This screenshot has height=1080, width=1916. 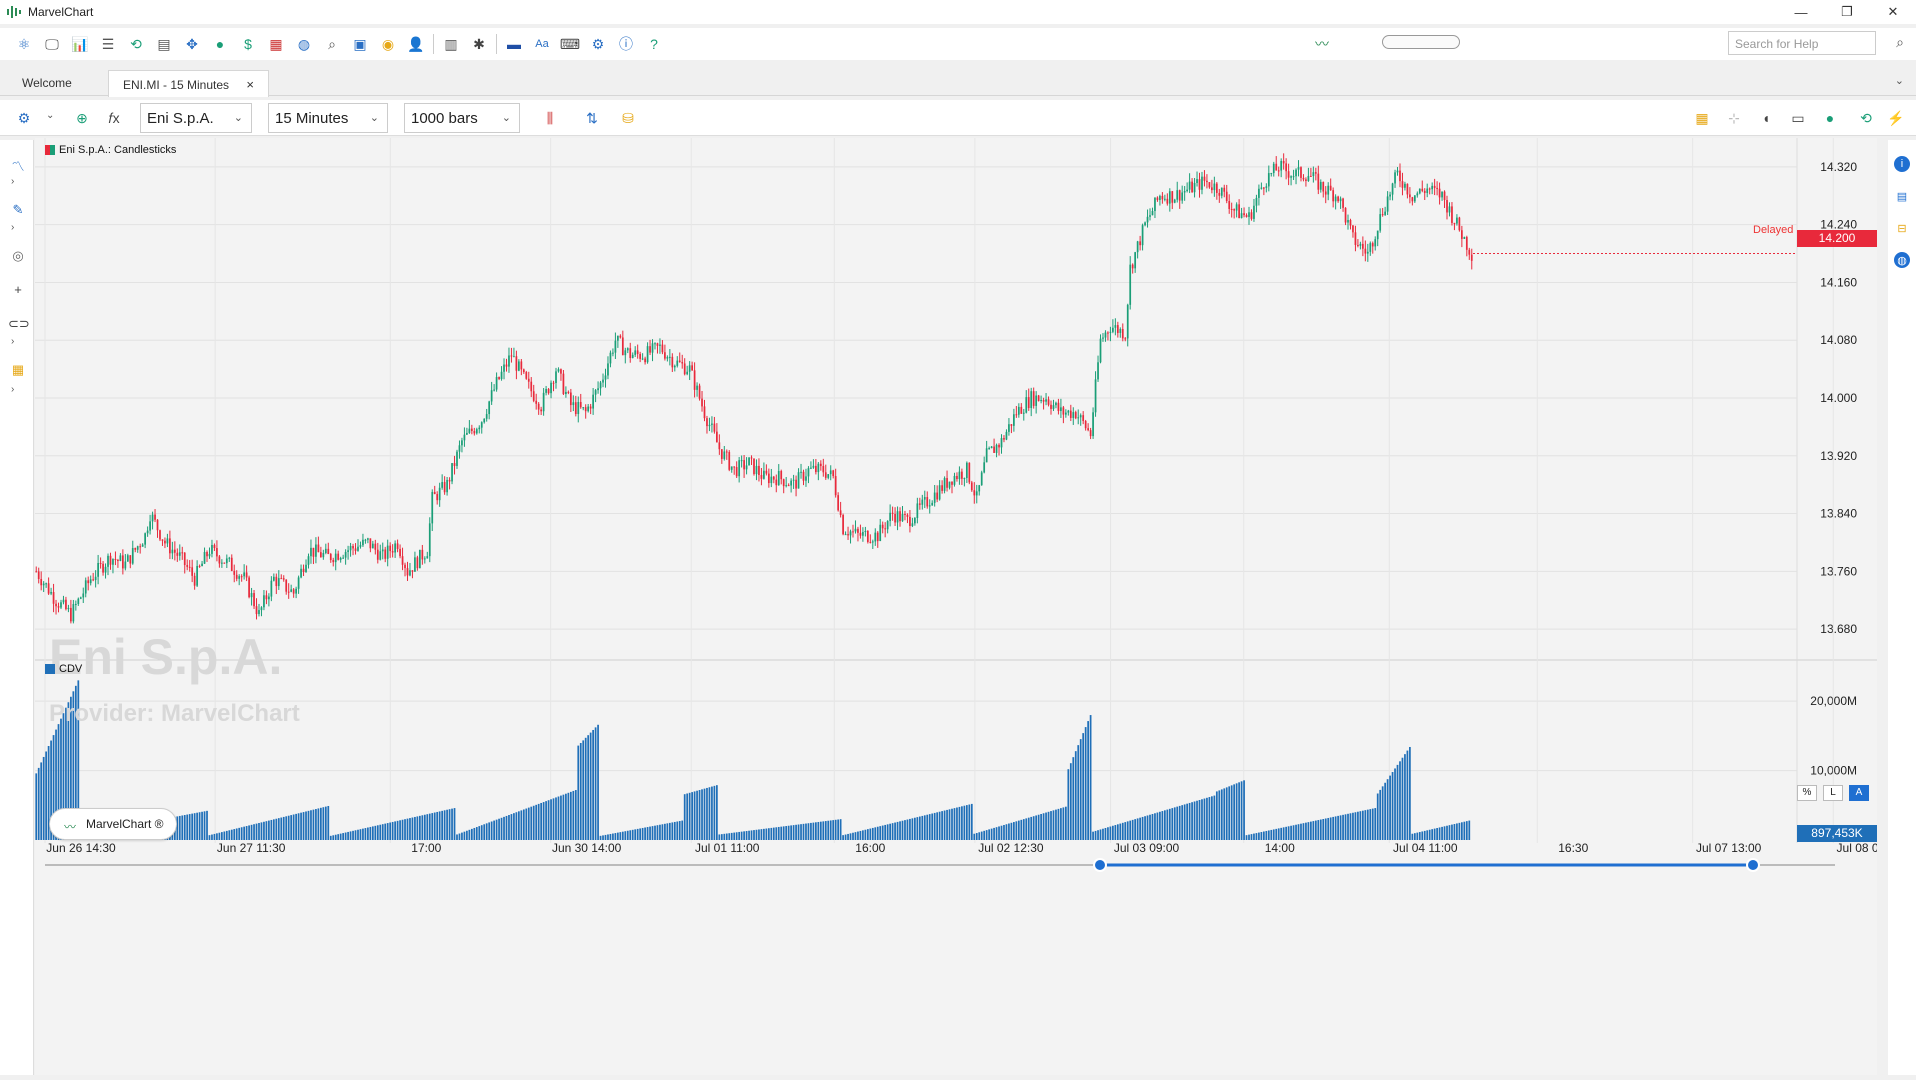 What do you see at coordinates (276, 44) in the screenshot?
I see `calendar-icon: ▦` at bounding box center [276, 44].